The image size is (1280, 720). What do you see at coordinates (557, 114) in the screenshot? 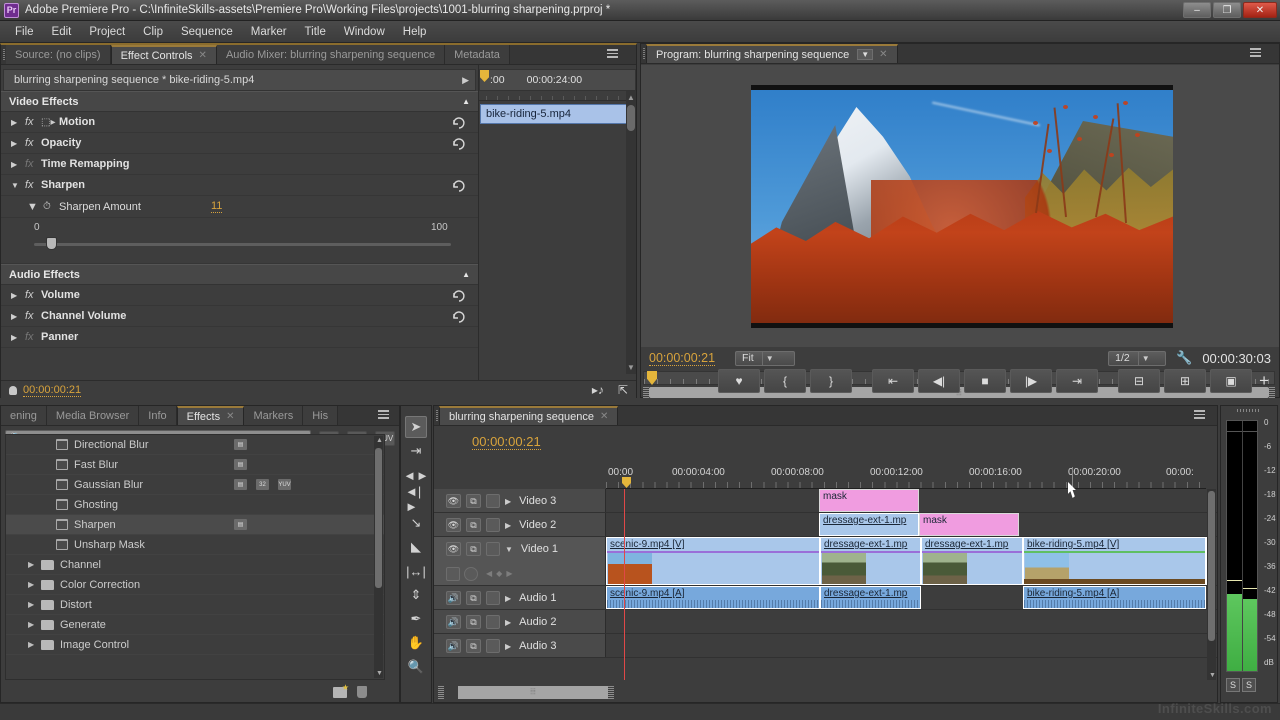
I see `effect-controls-clip-bar: bike-riding-5.mp4` at bounding box center [557, 114].